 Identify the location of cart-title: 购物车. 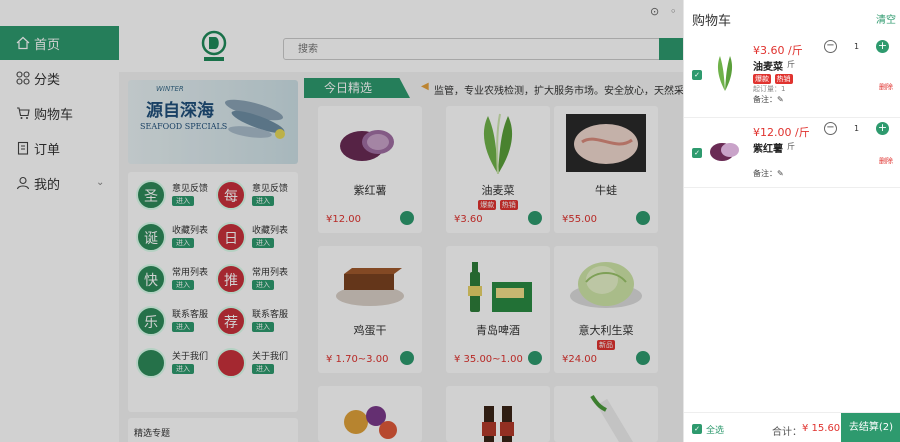
(712, 21).